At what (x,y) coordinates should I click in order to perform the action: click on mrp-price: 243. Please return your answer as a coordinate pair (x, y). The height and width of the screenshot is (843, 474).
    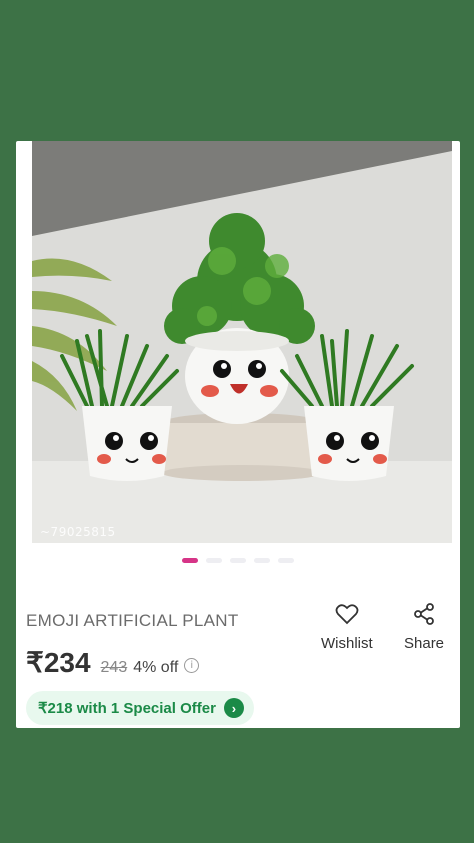
    Looking at the image, I should click on (114, 667).